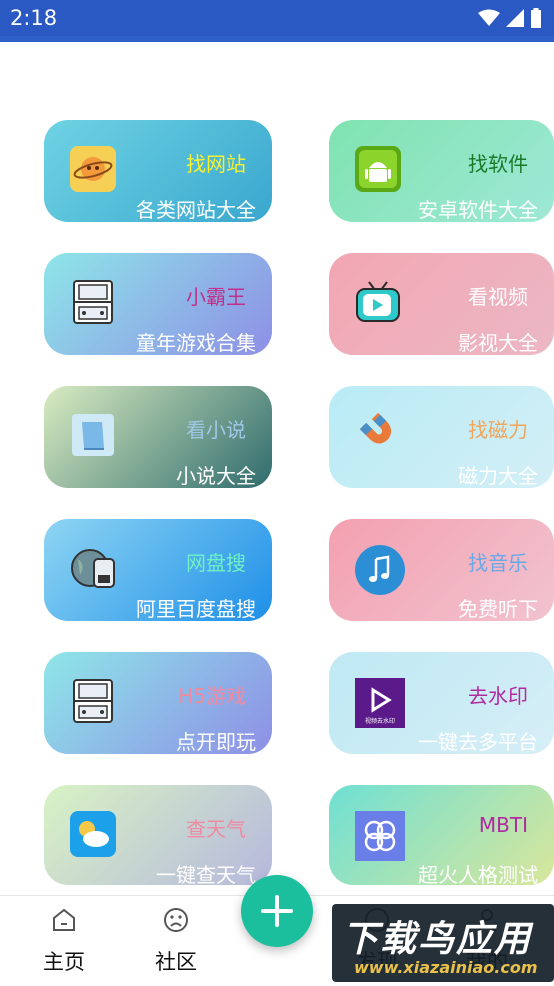  Describe the element at coordinates (478, 874) in the screenshot. I see `card-subtitle: 超火人格测试` at that location.